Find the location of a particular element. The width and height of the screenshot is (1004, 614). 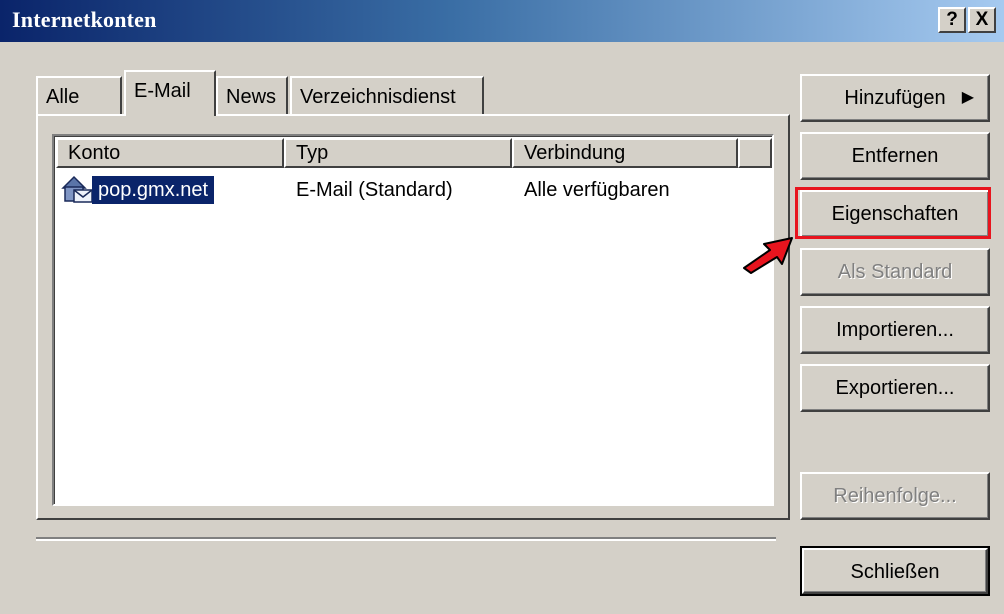

tab-label: E-Mail is located at coordinates (162, 91).